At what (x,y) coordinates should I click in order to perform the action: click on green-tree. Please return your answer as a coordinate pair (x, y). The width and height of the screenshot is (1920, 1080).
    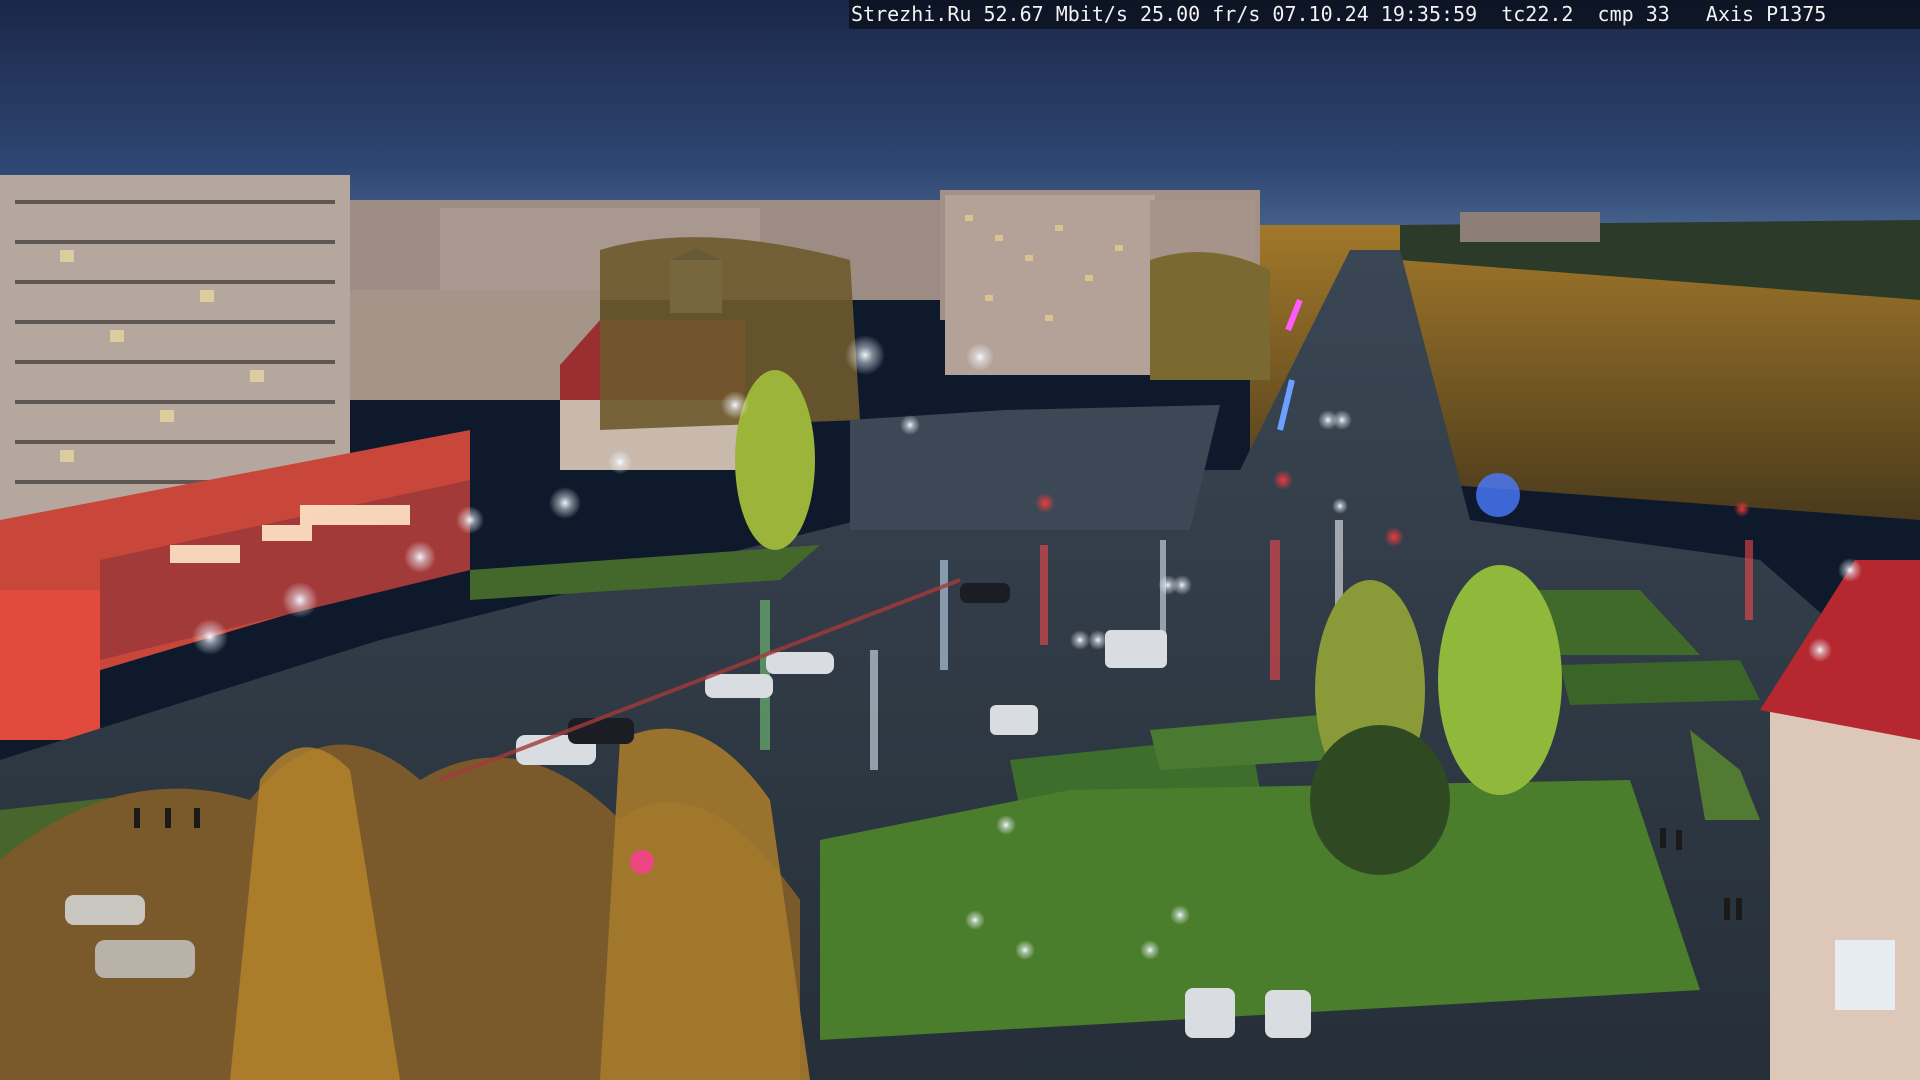
    Looking at the image, I should click on (1500, 680).